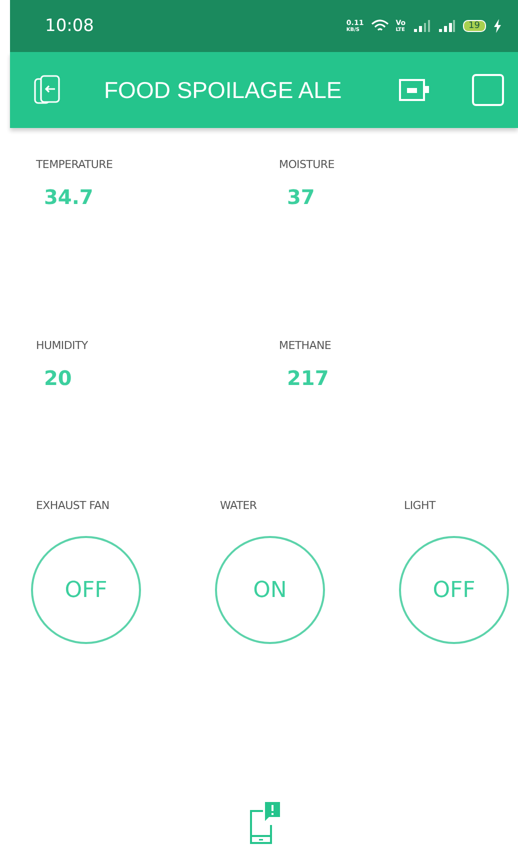 The width and height of the screenshot is (518, 845). Describe the element at coordinates (264, 823) in the screenshot. I see `phone-alert-icon` at that location.